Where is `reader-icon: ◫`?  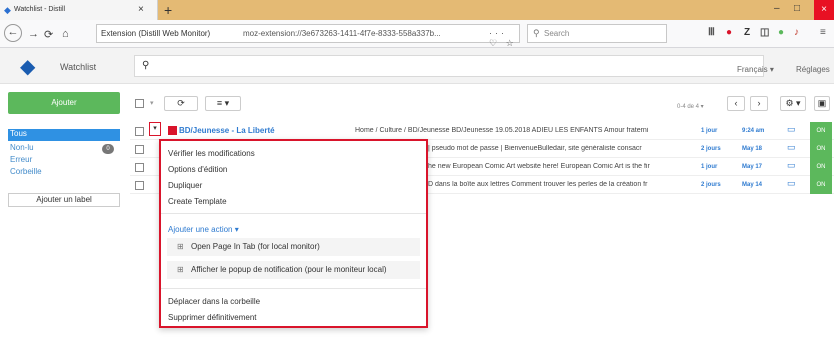
reader-icon: ◫ is located at coordinates (764, 32).